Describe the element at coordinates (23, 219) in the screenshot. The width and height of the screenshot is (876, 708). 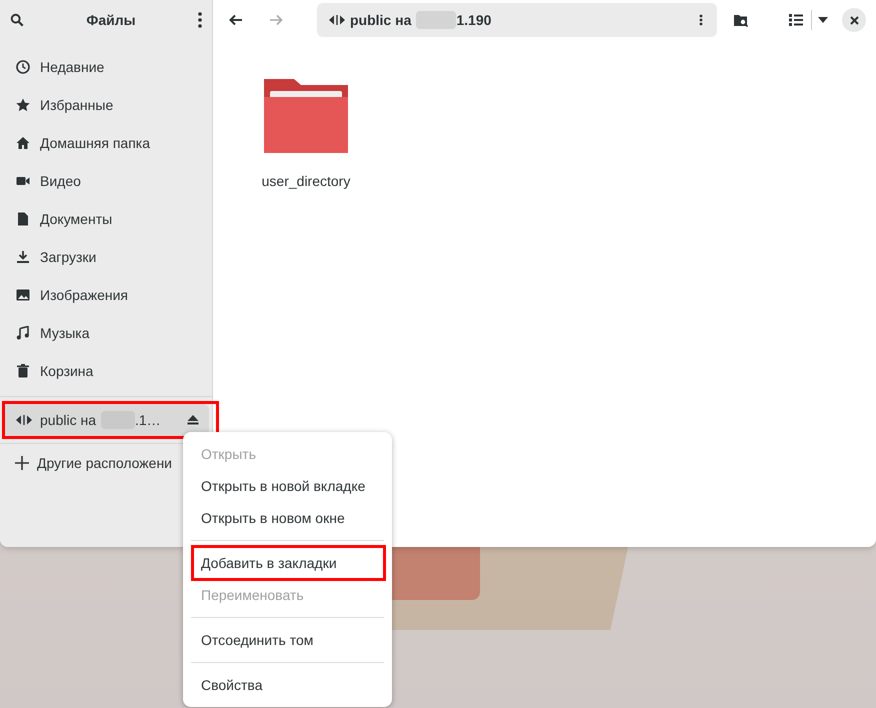
I see `document-icon` at that location.